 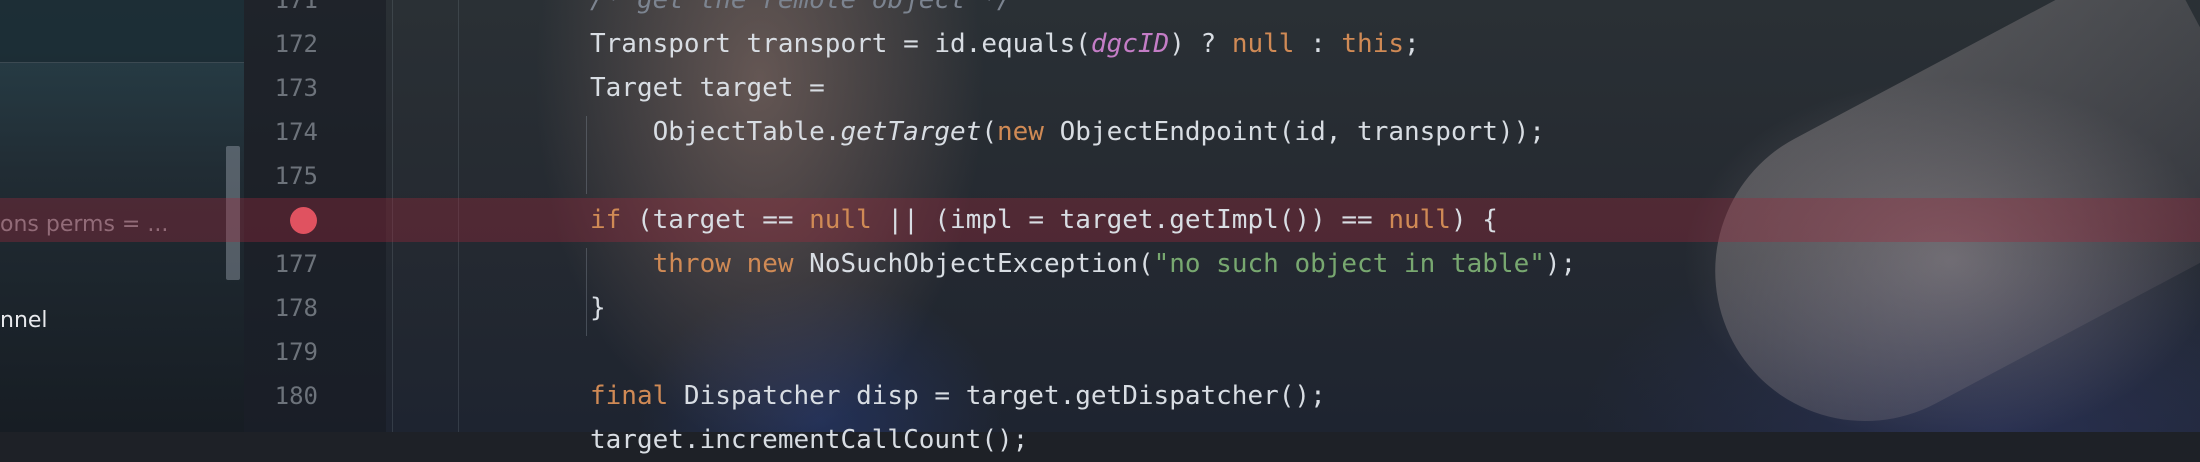 What do you see at coordinates (1100, 308) in the screenshot?
I see `code-line: 178}` at bounding box center [1100, 308].